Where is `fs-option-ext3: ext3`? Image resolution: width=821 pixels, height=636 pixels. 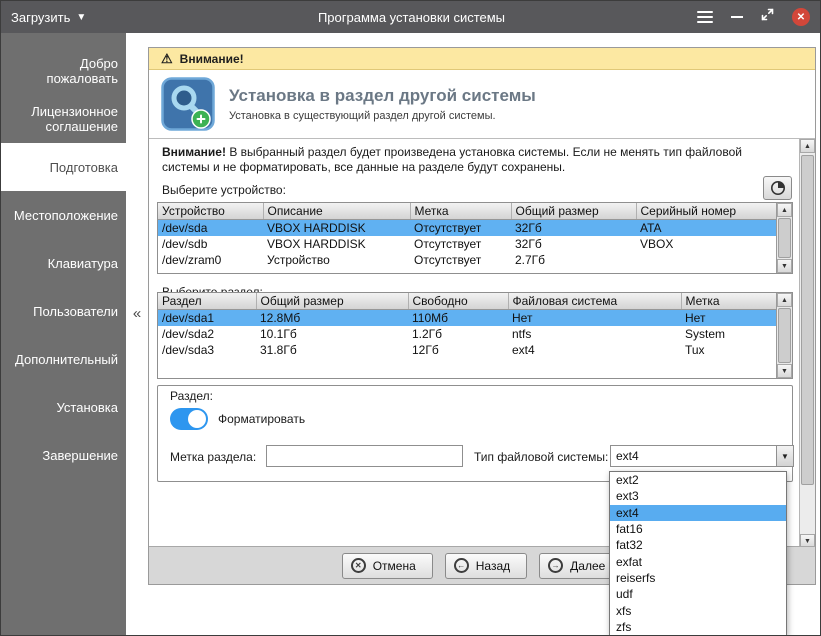
fs-option-ext3: ext3 is located at coordinates (698, 496).